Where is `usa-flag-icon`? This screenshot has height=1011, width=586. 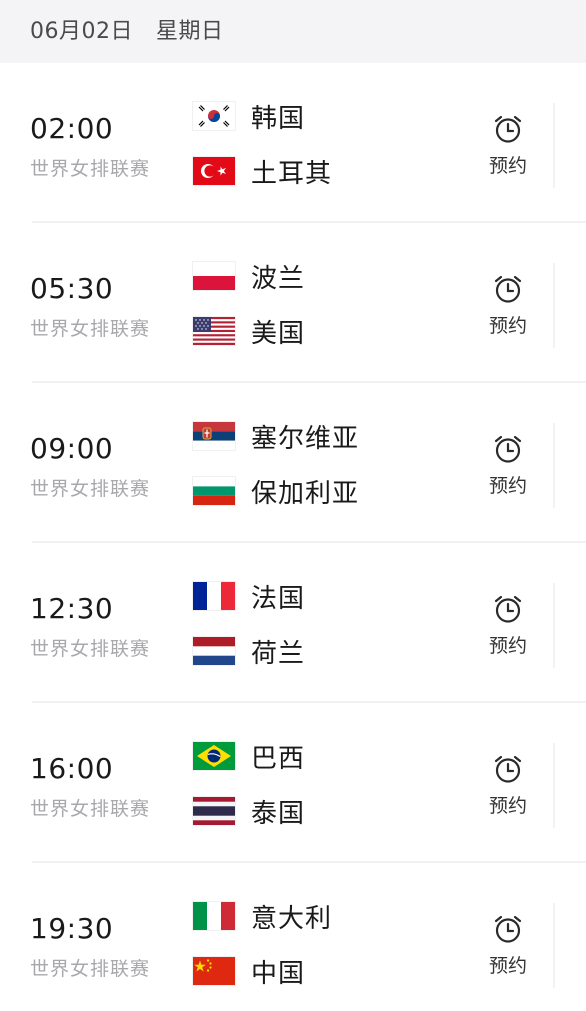 usa-flag-icon is located at coordinates (214, 331).